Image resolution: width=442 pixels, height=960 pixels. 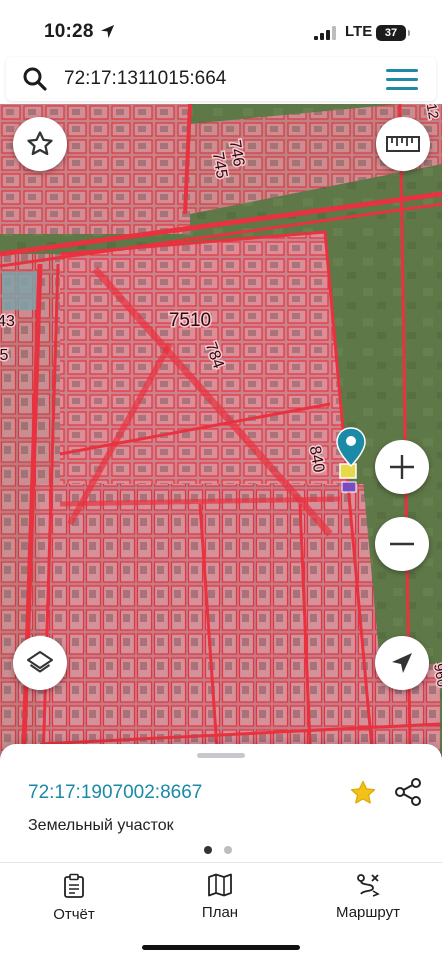 I want to click on ruler-icon, so click(x=403, y=144).